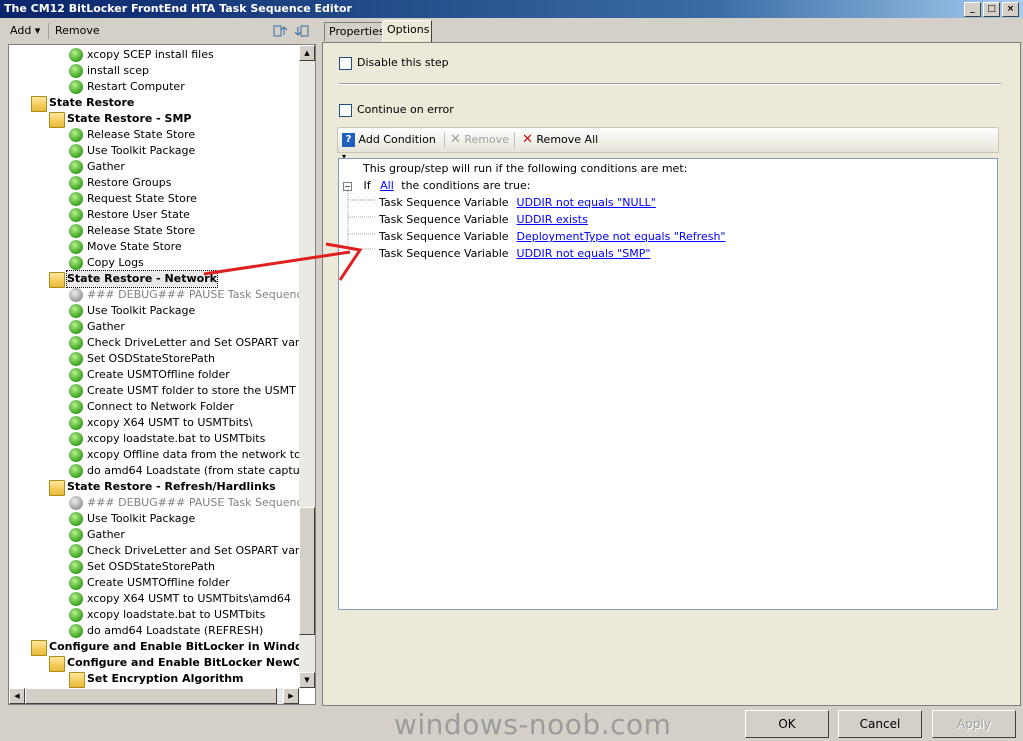 The width and height of the screenshot is (1023, 741). Describe the element at coordinates (160, 31) in the screenshot. I see `tree-toolbar: Add ▾ Remove` at that location.